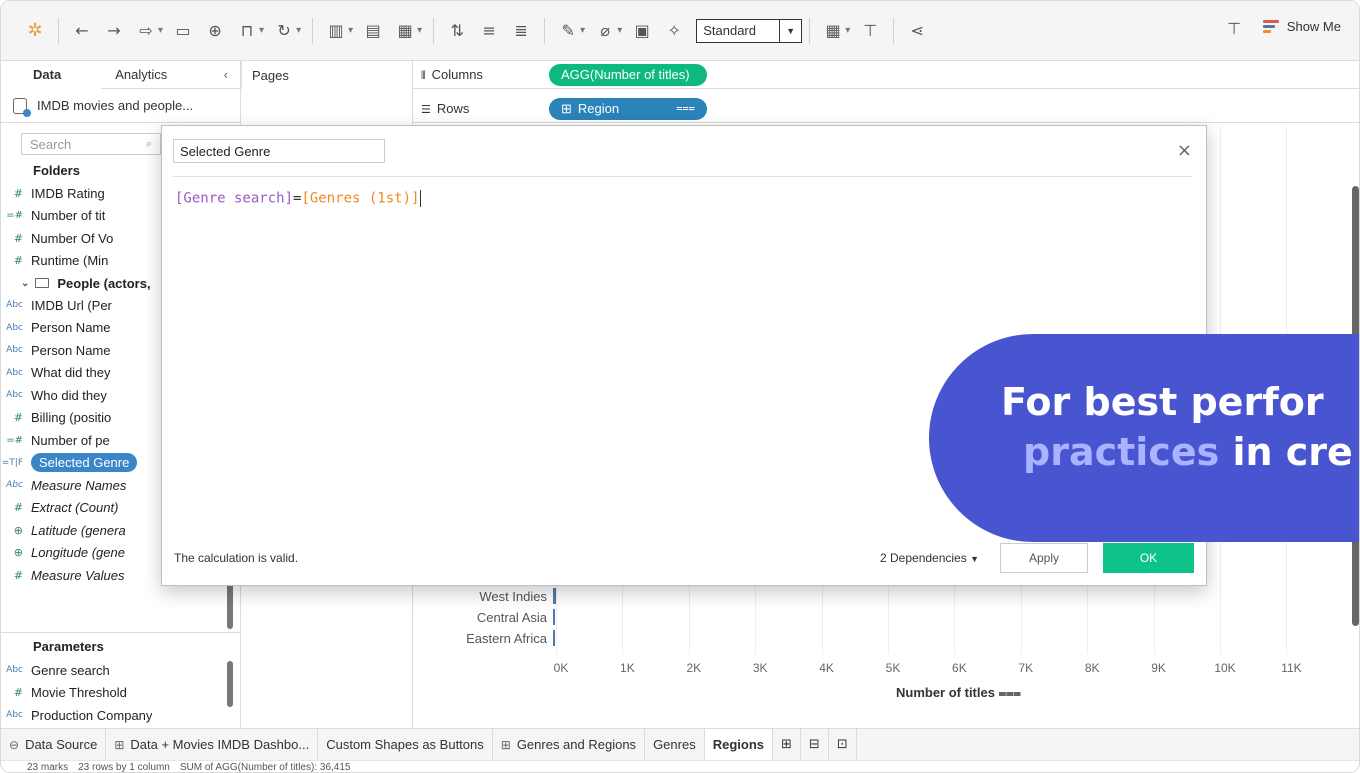 This screenshot has width=1360, height=773. What do you see at coordinates (787, 744) in the screenshot?
I see `new-worksheet-tab-icon: ⊞` at bounding box center [787, 744].